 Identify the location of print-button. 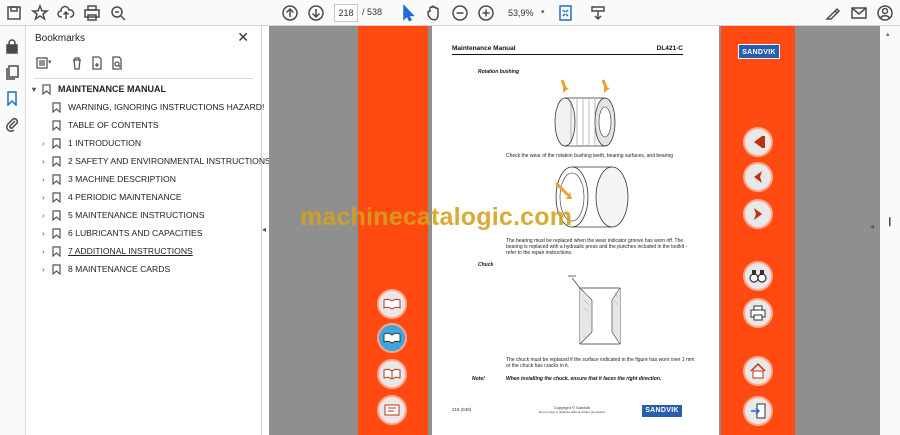
(758, 313).